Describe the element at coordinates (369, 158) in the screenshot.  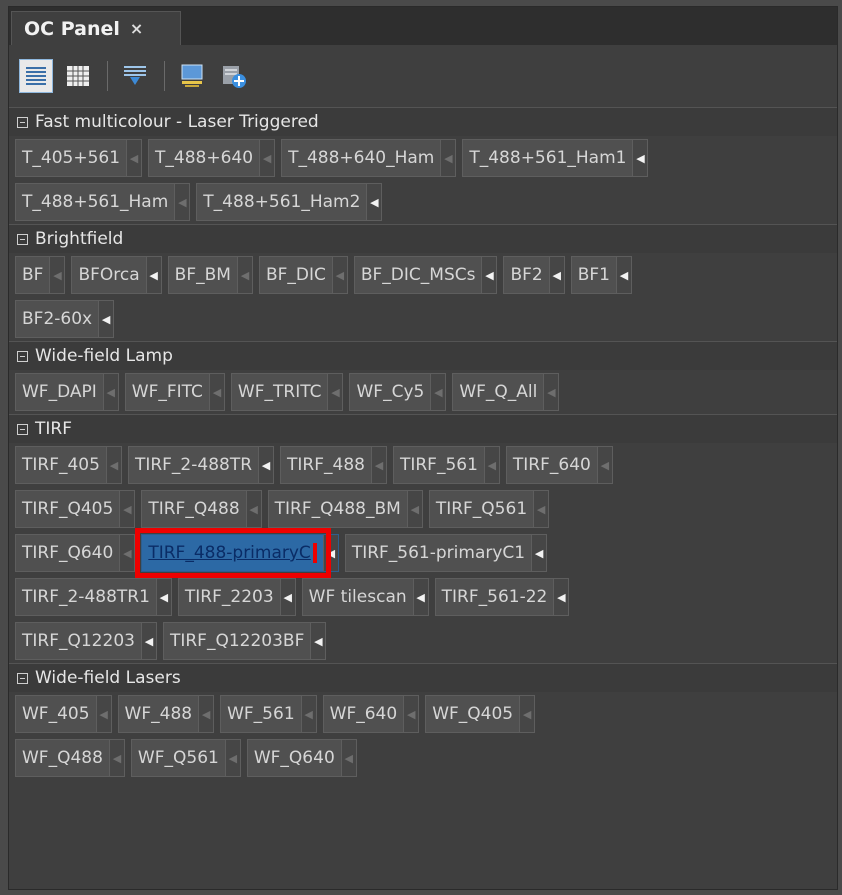
I see `config-button-t-488-640-ham: T_488+640_Ham ◀` at that location.